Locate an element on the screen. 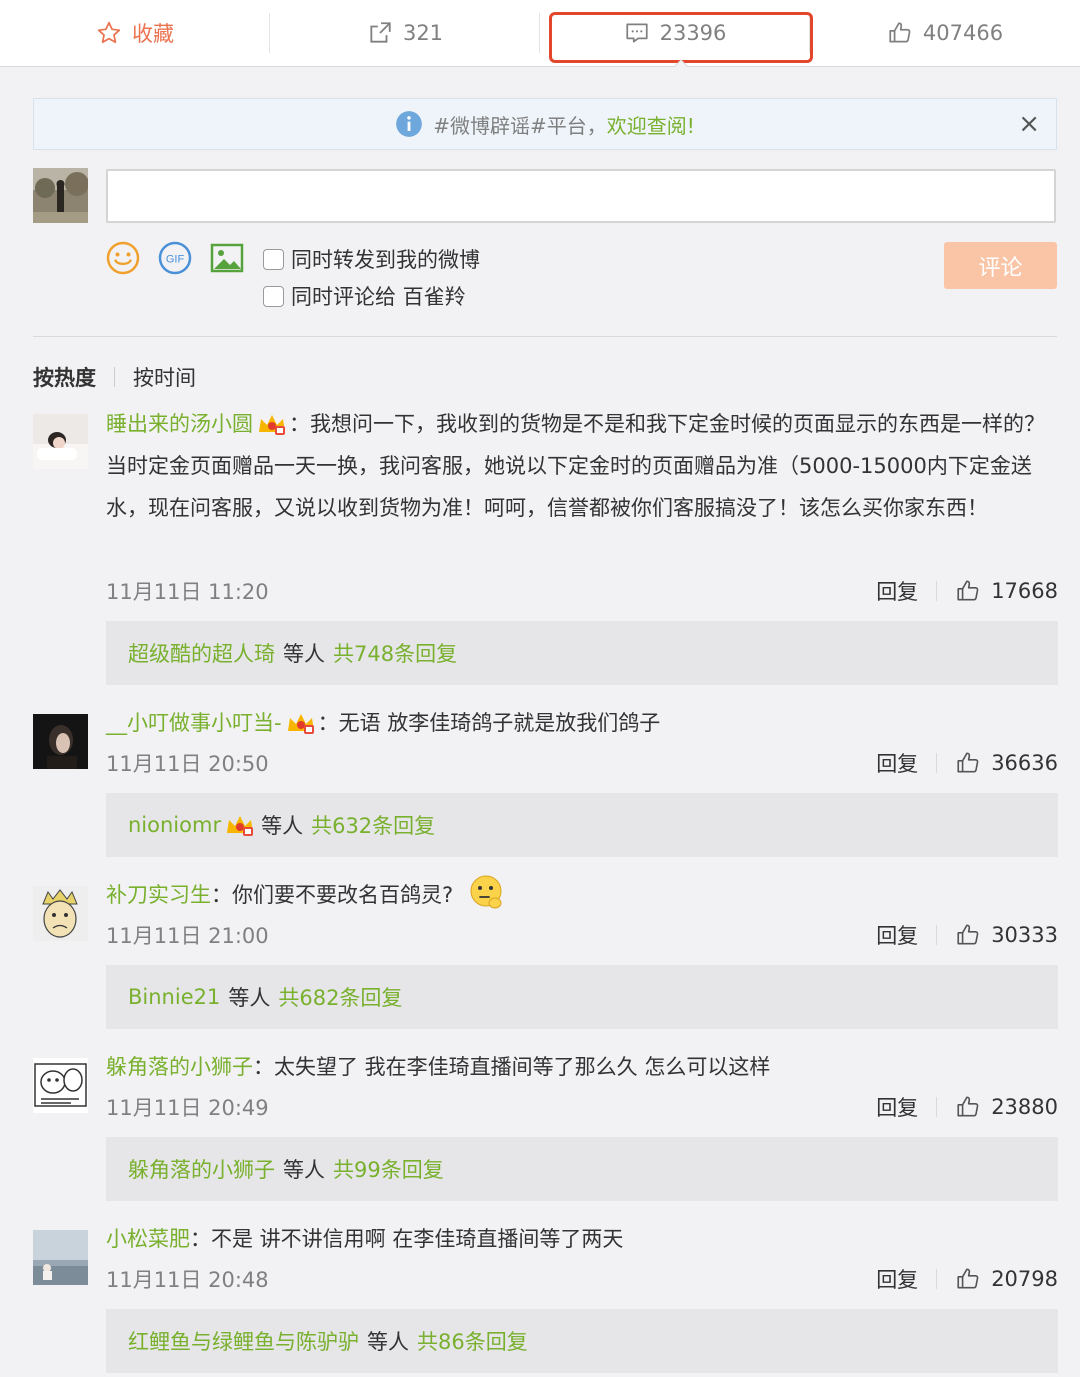 This screenshot has height=1377, width=1080. reply-total-link: 共99条回复 is located at coordinates (388, 1169).